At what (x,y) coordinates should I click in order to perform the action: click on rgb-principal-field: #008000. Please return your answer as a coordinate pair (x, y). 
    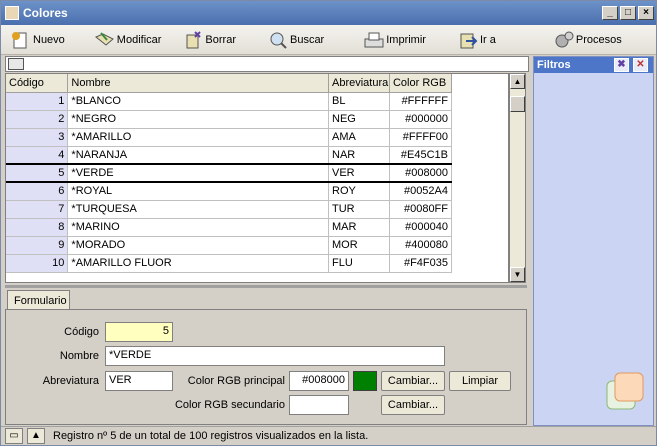
    Looking at the image, I should click on (319, 381).